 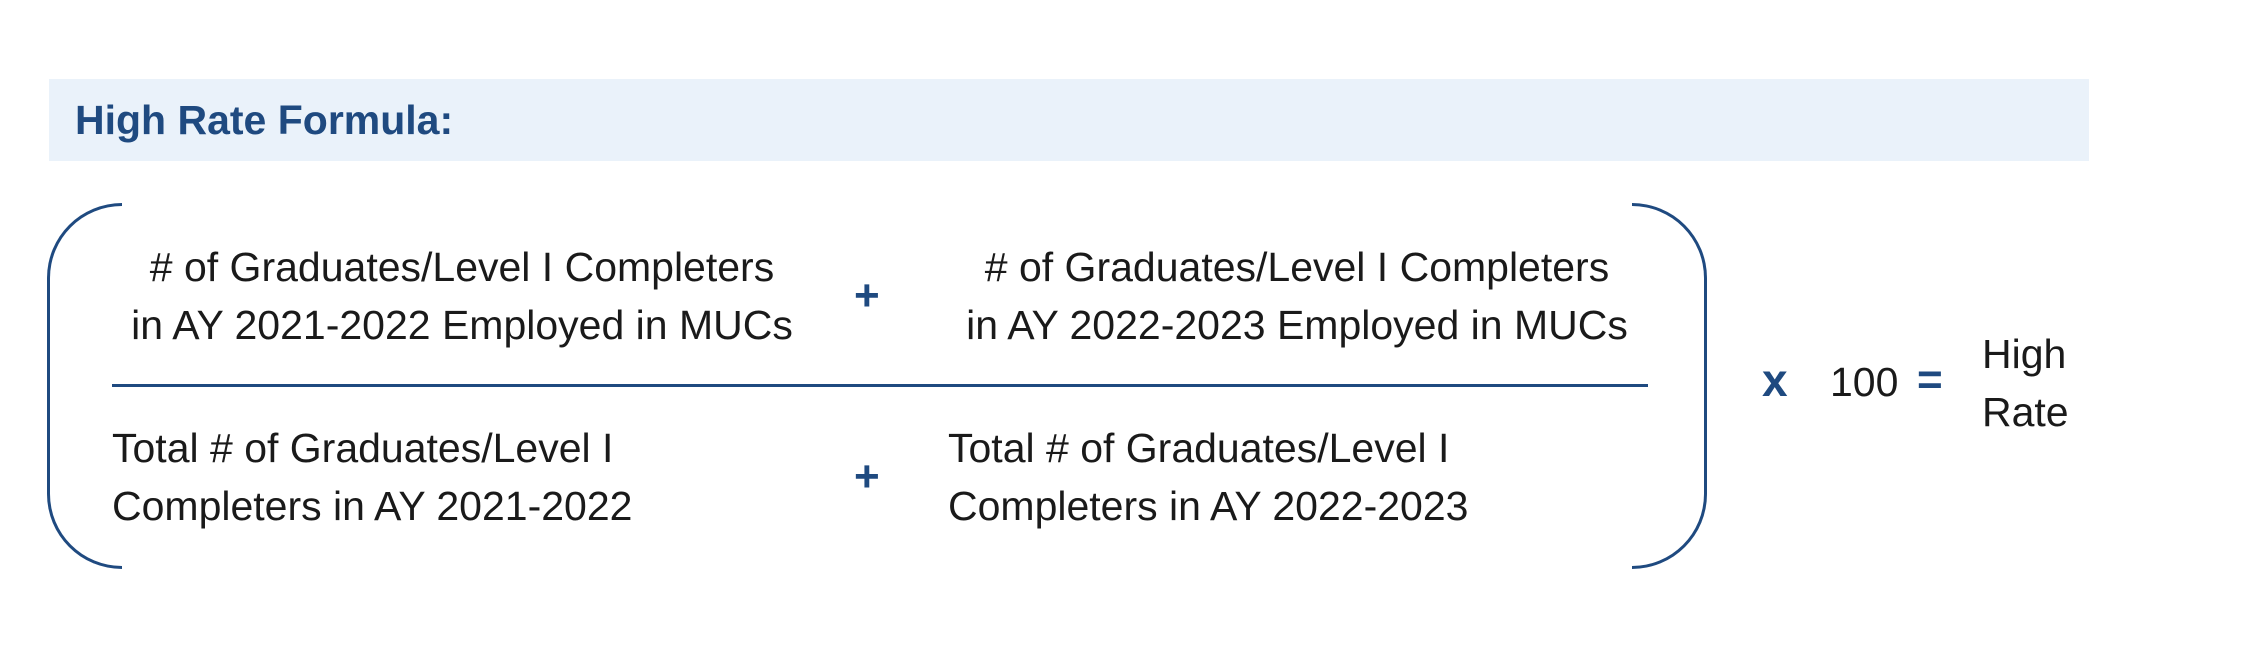 What do you see at coordinates (867, 476) in the screenshot?
I see `denominator-plus-operator: +` at bounding box center [867, 476].